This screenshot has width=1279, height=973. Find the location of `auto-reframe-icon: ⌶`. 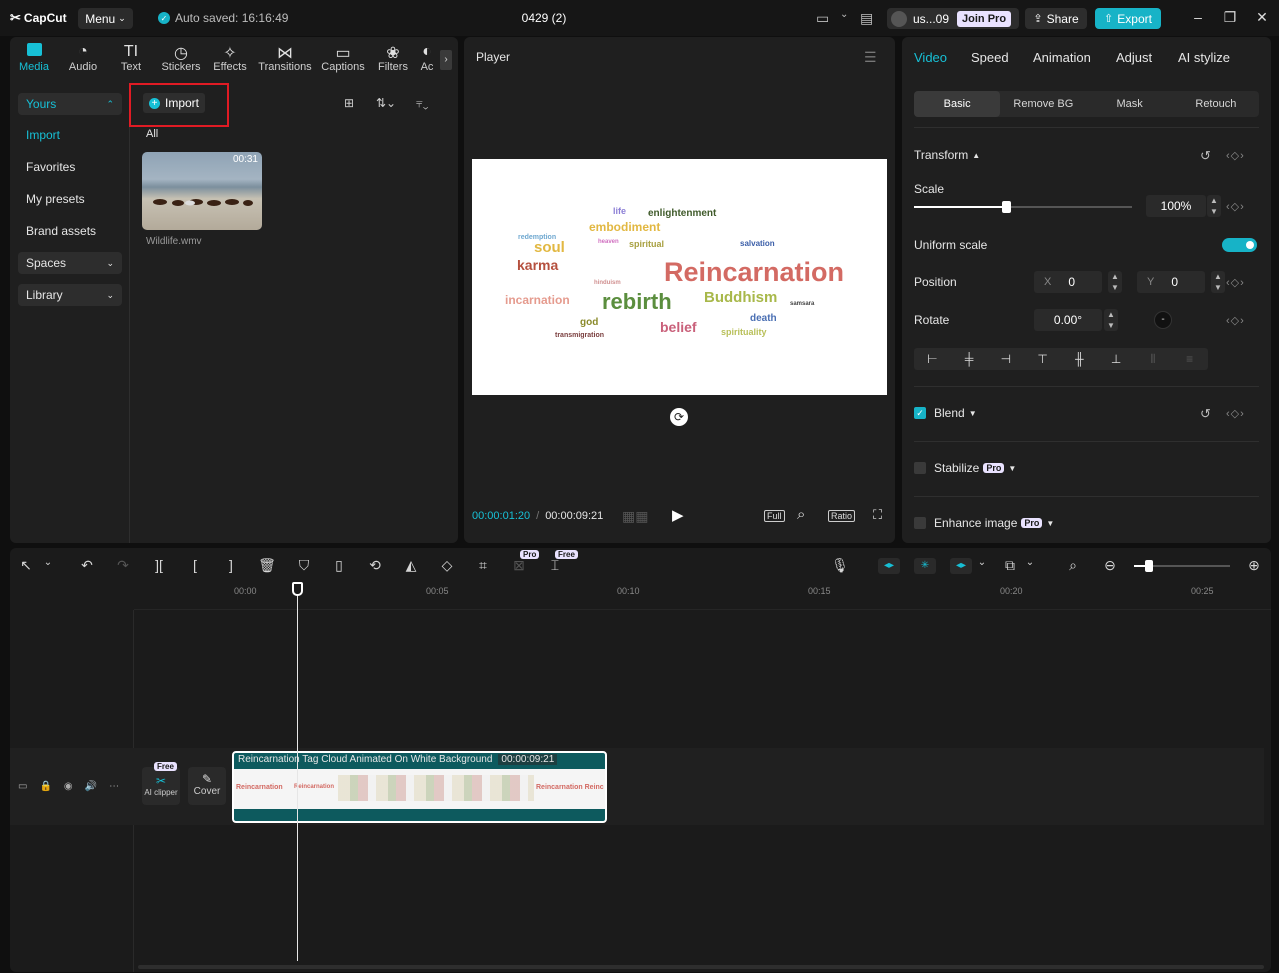

auto-reframe-icon: ⌶ is located at coordinates (555, 565).